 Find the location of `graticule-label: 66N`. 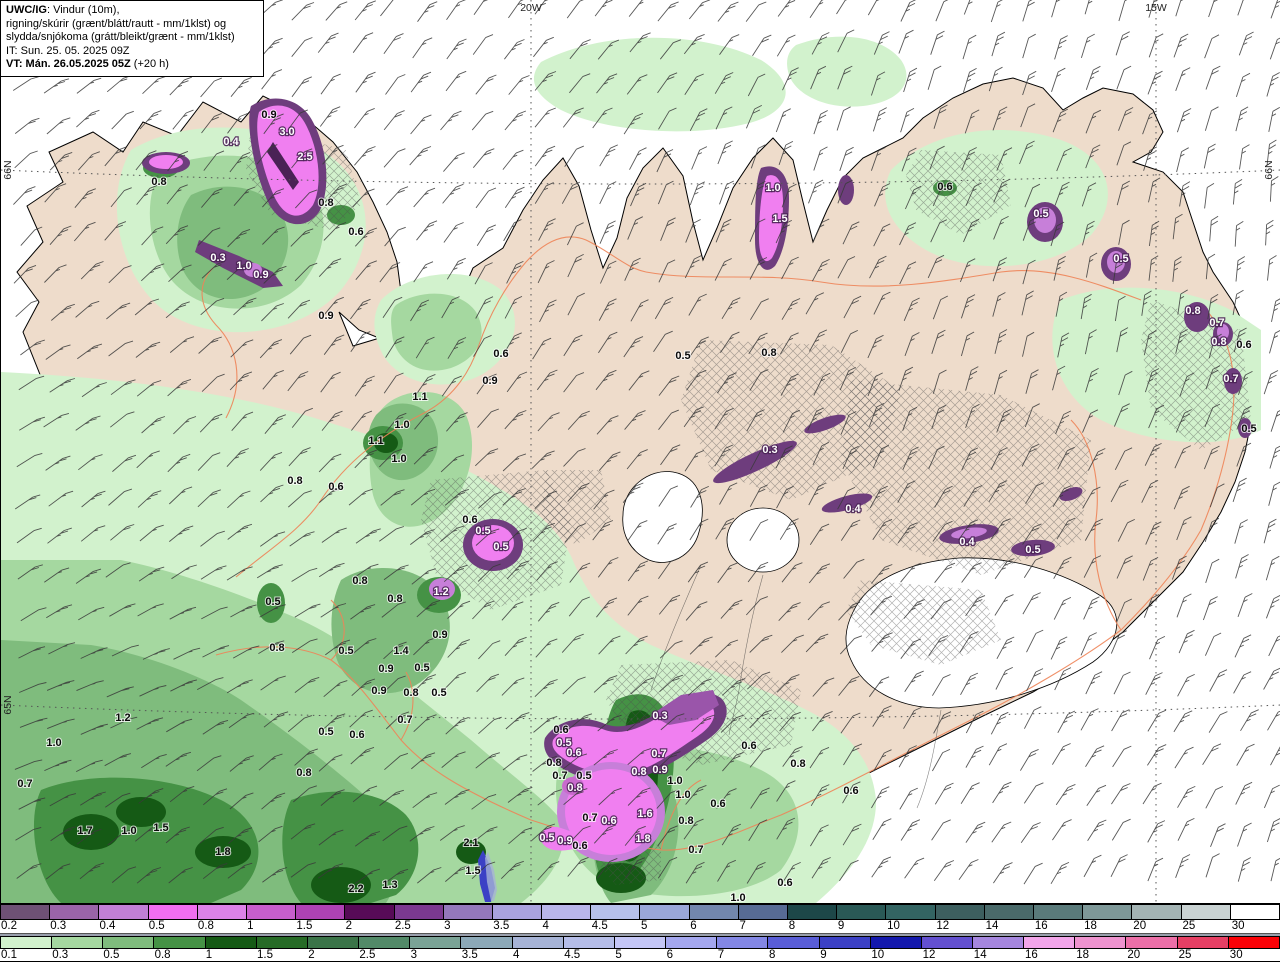

graticule-label: 66N is located at coordinates (8, 169).